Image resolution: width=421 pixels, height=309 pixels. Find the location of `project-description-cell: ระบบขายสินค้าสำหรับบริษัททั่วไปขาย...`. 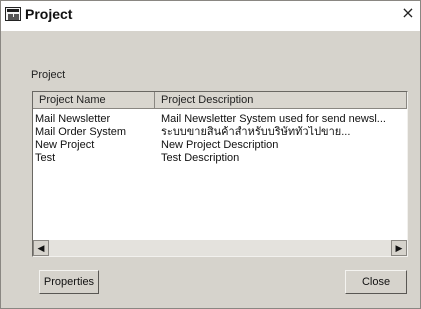

project-description-cell: ระบบขายสินค้าสำหรับบริษัททั่วไปขาย... is located at coordinates (256, 132).